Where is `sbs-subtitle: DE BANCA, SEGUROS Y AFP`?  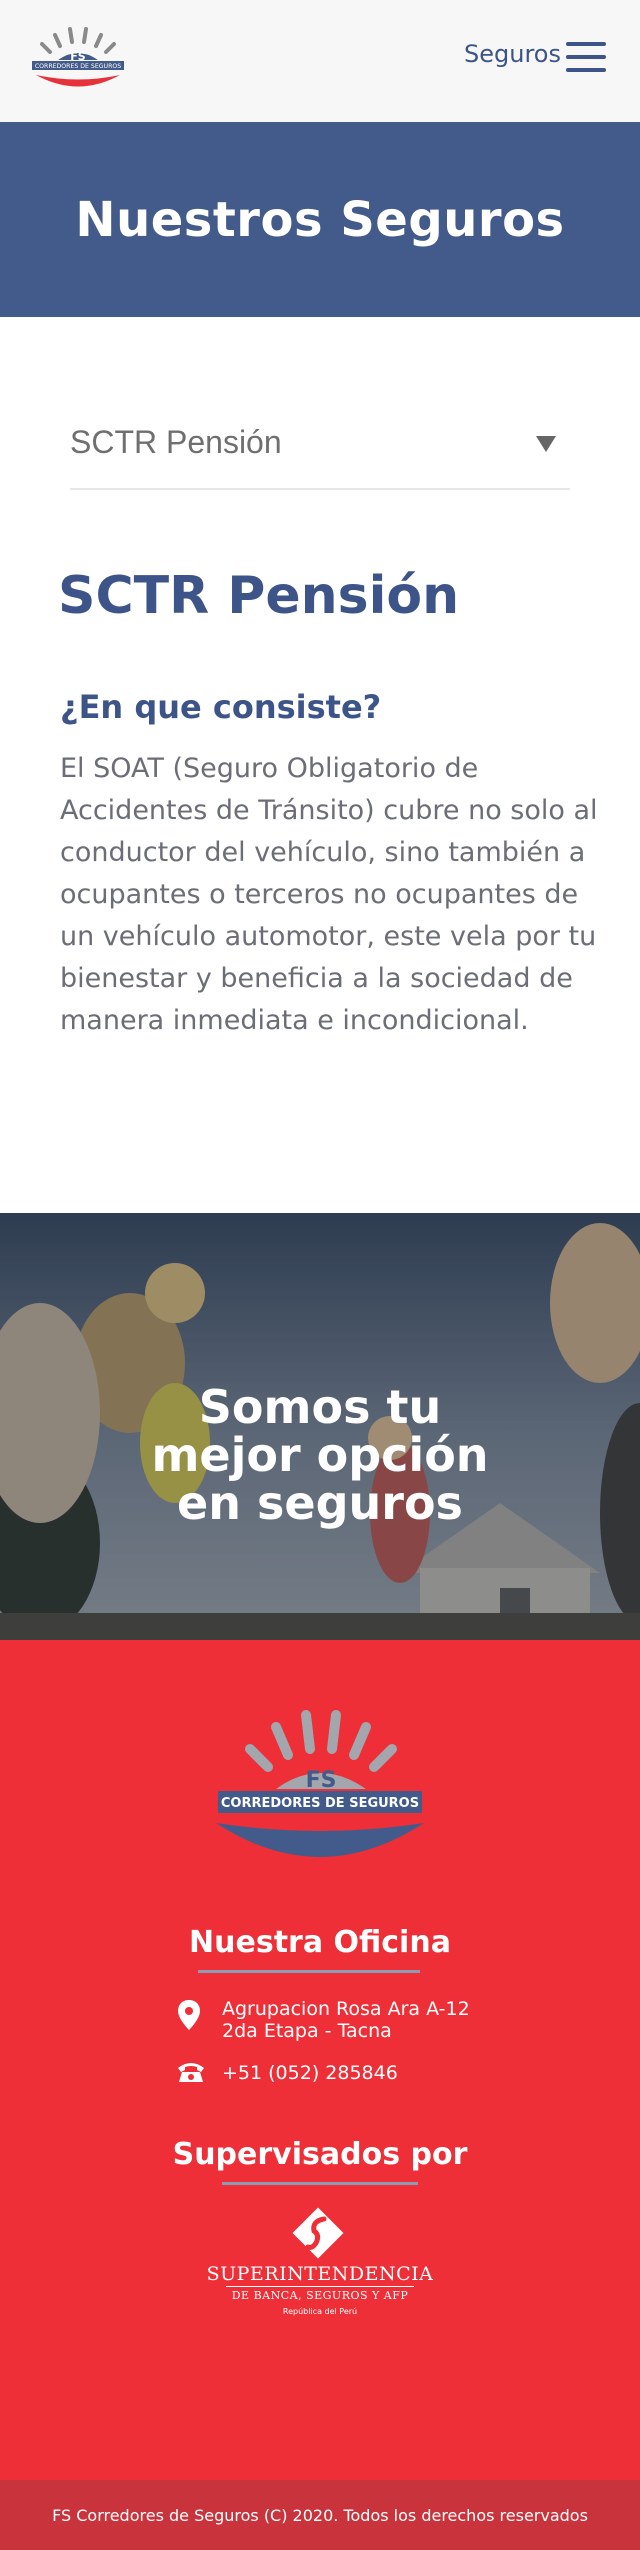 sbs-subtitle: DE BANCA, SEGUROS Y AFP is located at coordinates (320, 2295).